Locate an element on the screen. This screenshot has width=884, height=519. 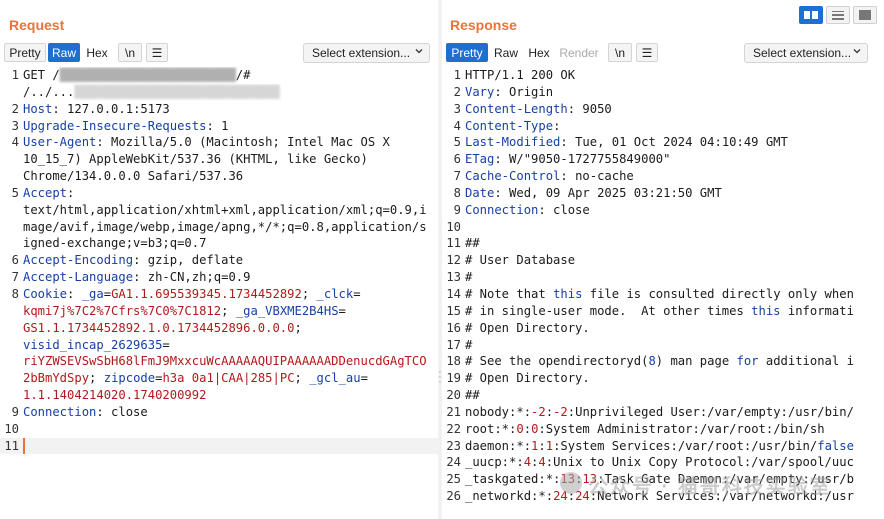
code-token: ; is located at coordinates (302, 378).